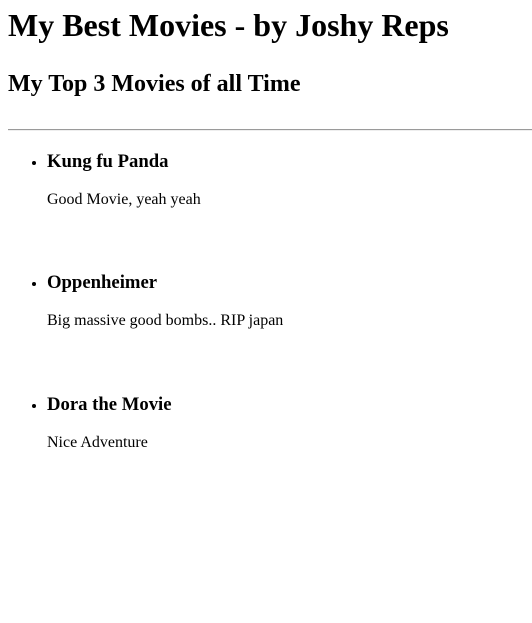 This screenshot has width=532, height=623. I want to click on movie-description: Big massive good bombs.. RIP japan, so click(165, 320).